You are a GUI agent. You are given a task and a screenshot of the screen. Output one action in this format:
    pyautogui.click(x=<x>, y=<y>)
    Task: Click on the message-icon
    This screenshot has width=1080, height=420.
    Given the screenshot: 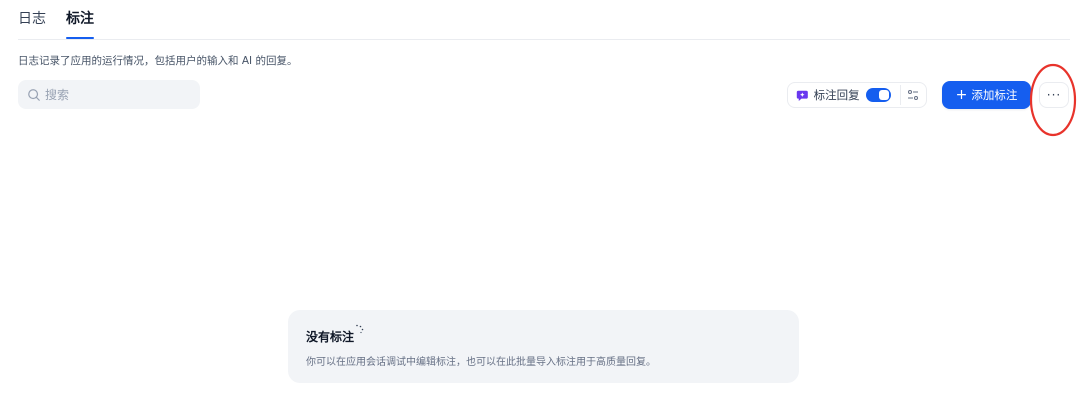 What is the action you would take?
    pyautogui.click(x=802, y=95)
    